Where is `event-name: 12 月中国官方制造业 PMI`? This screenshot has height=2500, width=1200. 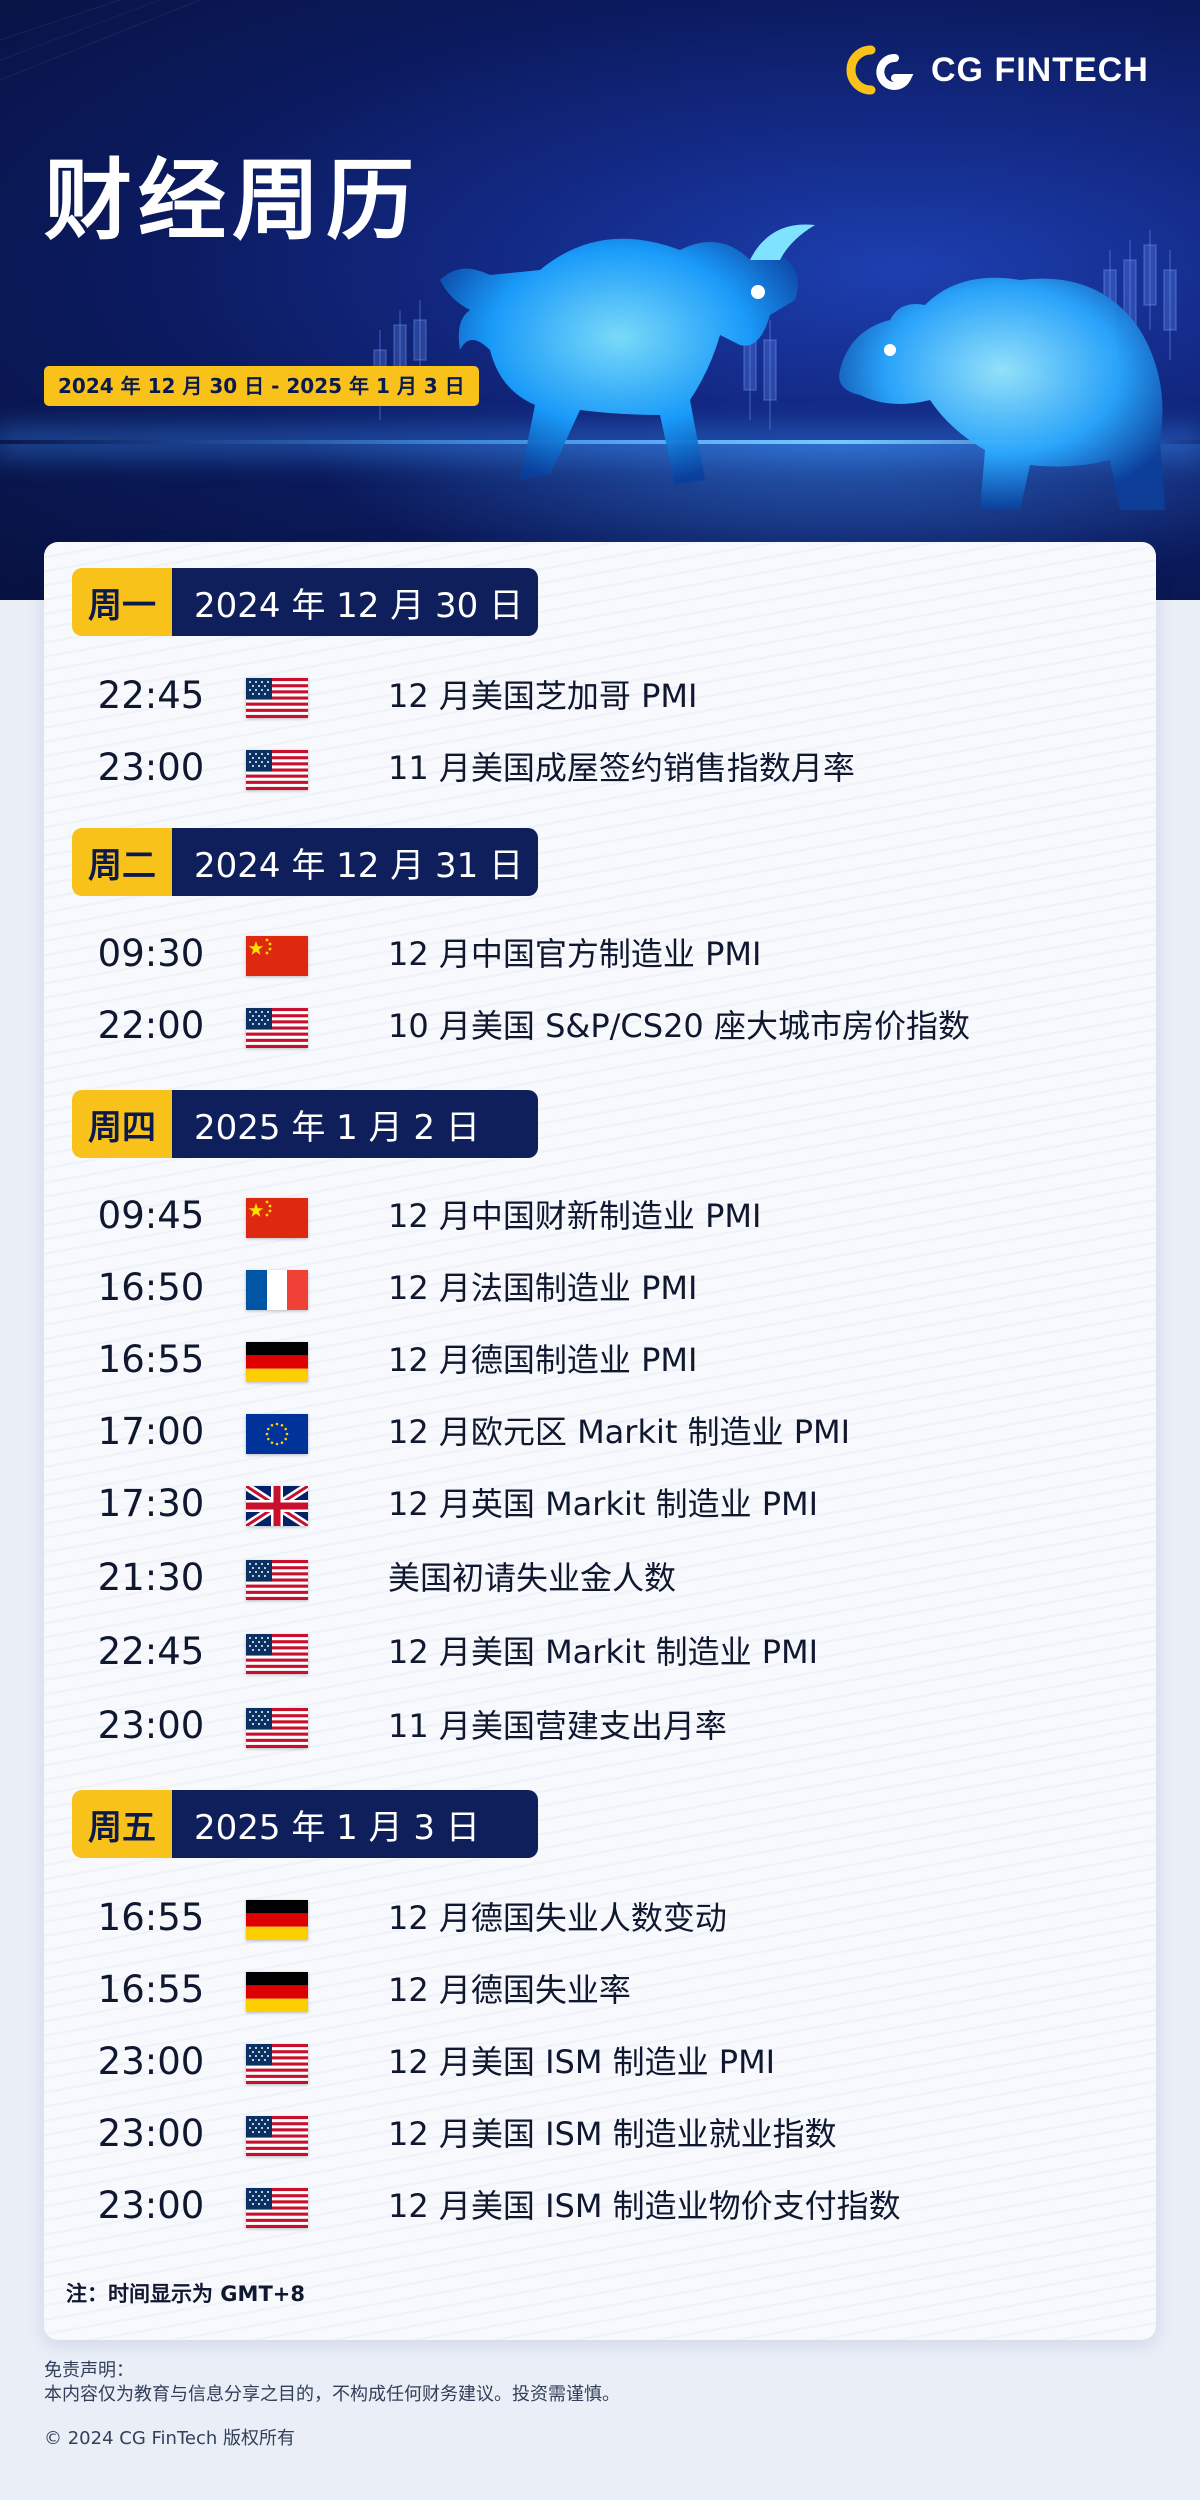 event-name: 12 月中国官方制造业 PMI is located at coordinates (575, 954).